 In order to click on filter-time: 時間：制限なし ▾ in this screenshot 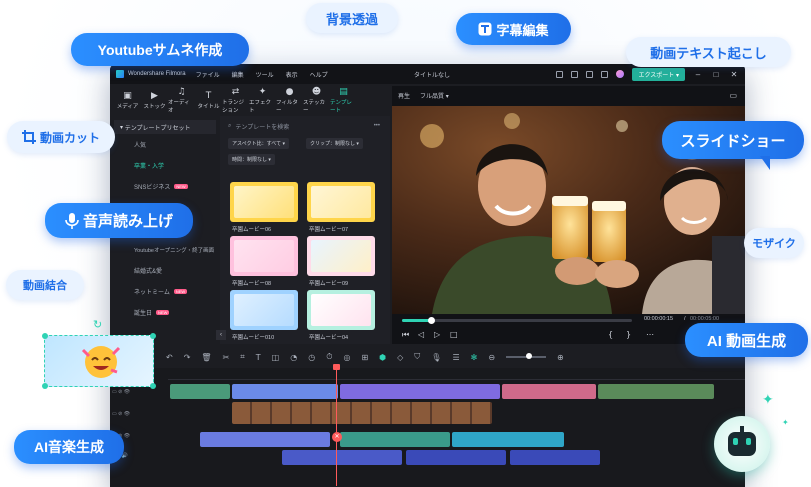, I will do `click(251, 159)`.